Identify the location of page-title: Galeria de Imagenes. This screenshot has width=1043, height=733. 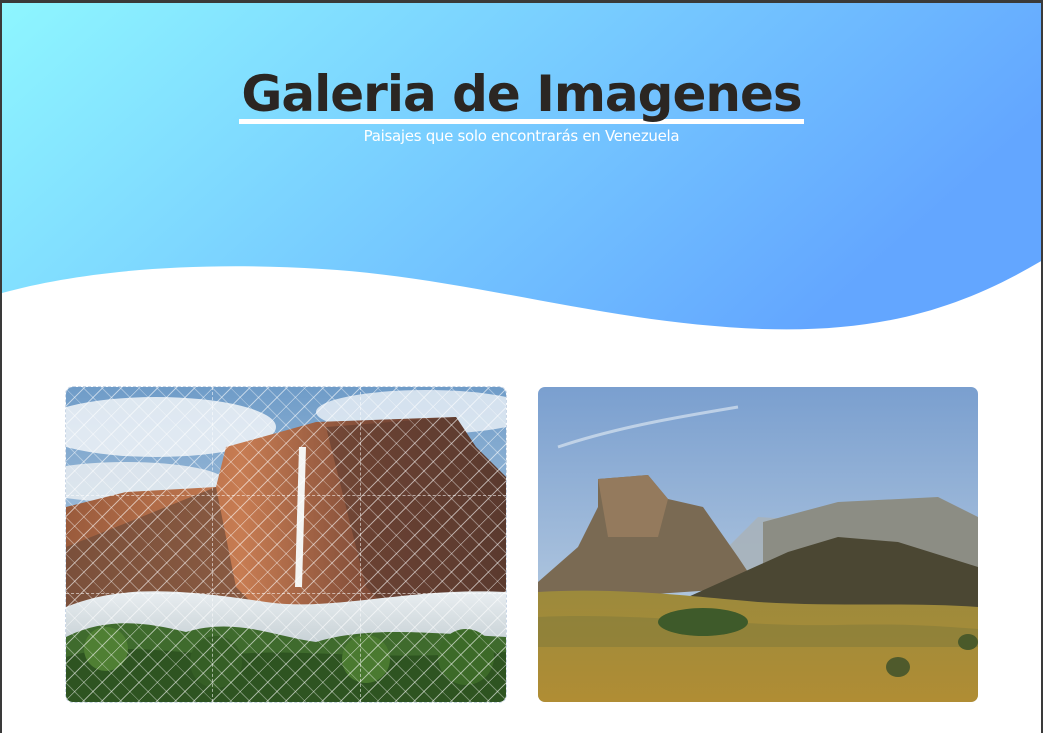
(521, 94).